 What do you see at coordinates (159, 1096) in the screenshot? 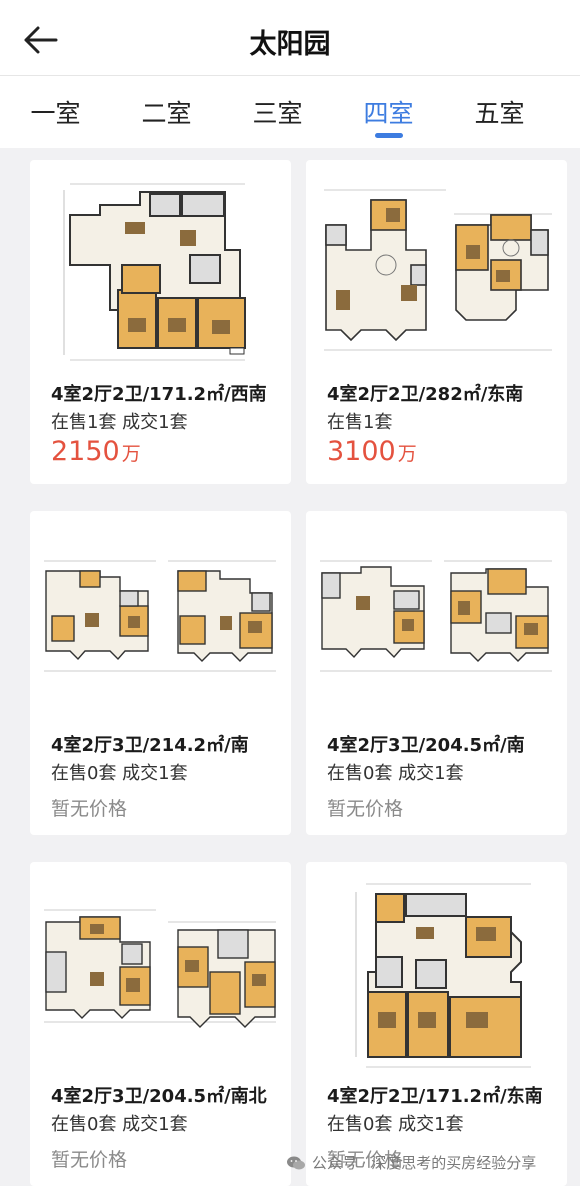
I see `listing-title: 4室2厅3卫/204.5㎡/南北` at bounding box center [159, 1096].